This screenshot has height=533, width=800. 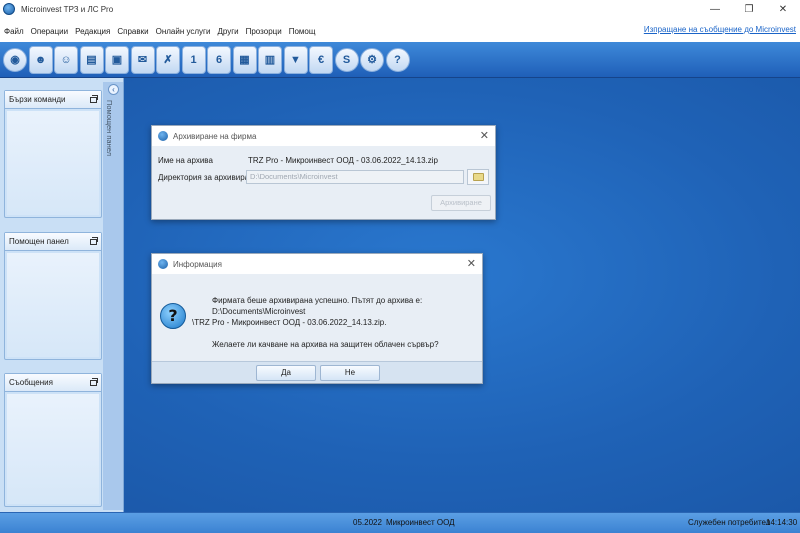 I want to click on status-period: 05.2022, so click(x=367, y=522).